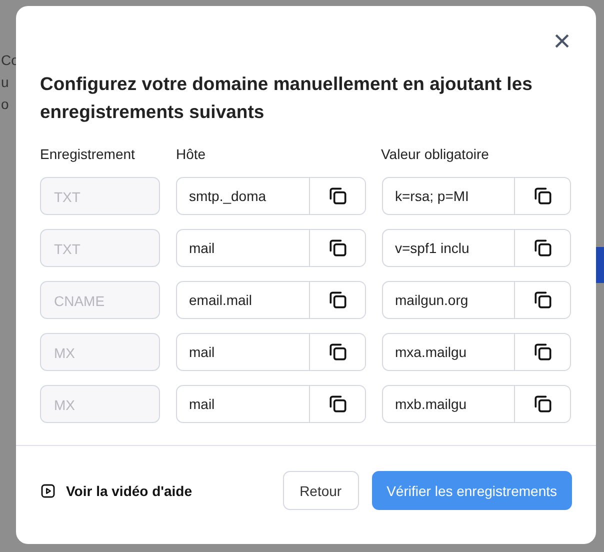  Describe the element at coordinates (286, 98) in the screenshot. I see `dialog-title: Configurez votre domaine manuellement en ajoutant les enregistrements suivants` at that location.